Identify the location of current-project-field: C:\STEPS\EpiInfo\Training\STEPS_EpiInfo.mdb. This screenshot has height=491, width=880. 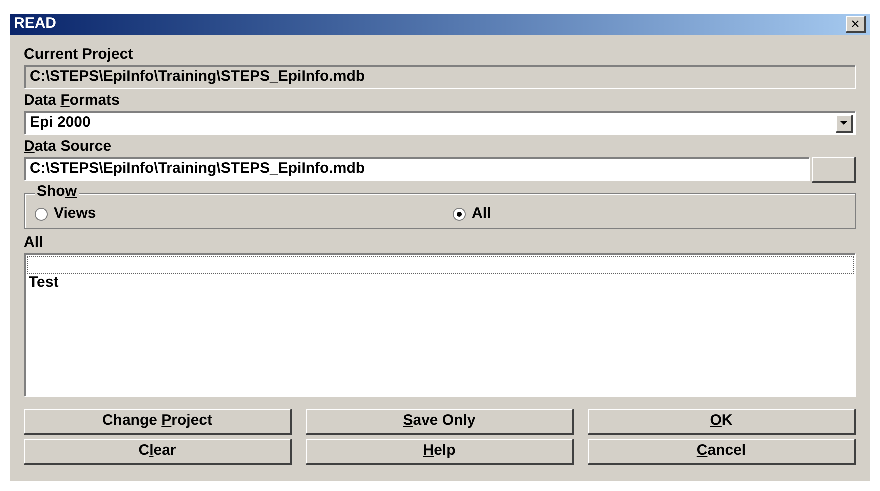
(440, 77).